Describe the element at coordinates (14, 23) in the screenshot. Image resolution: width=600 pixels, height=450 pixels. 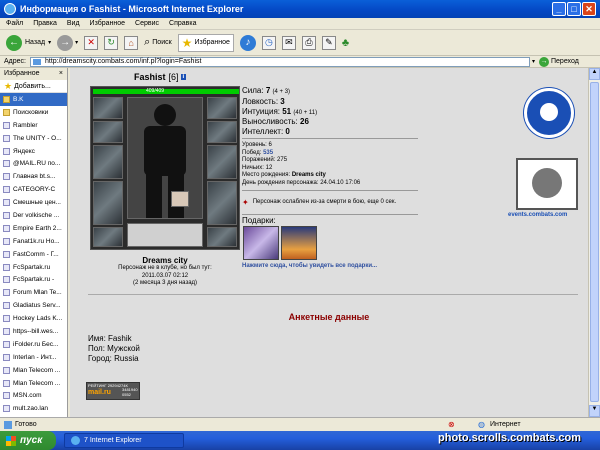
I see `menu-file: Файл` at that location.